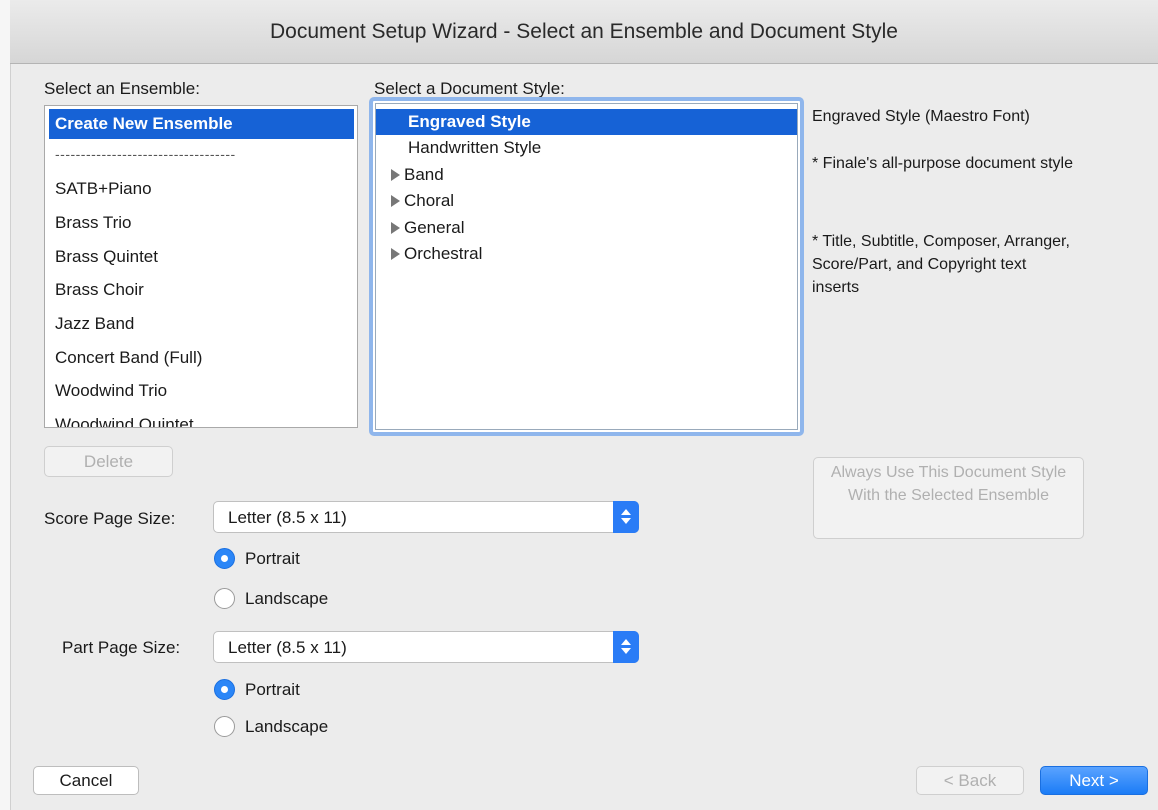  Describe the element at coordinates (942, 163) in the screenshot. I see `style-description-line: * Finale's all-purpose document style` at that location.